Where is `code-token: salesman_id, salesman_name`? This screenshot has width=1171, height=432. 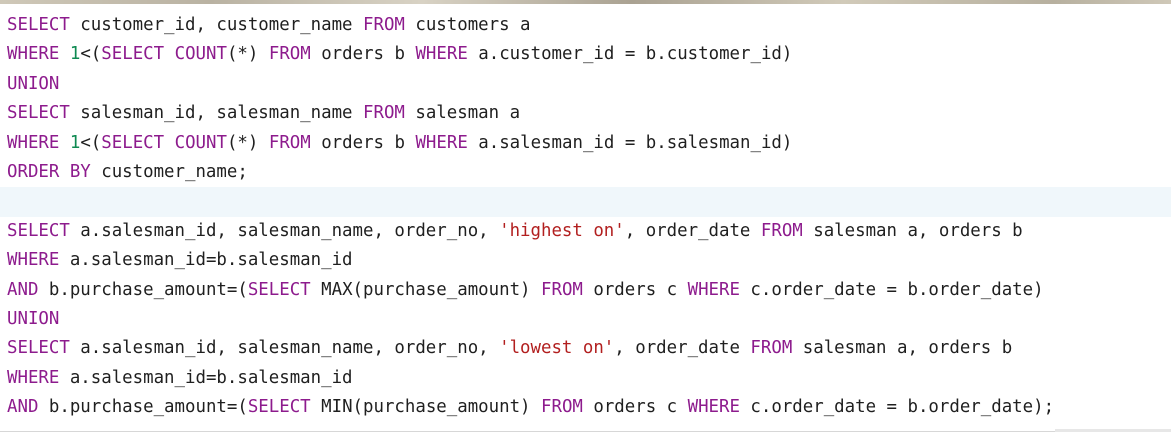 code-token: salesman_id, salesman_name is located at coordinates (216, 113).